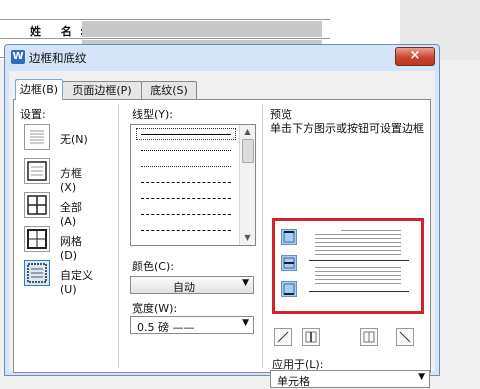 This screenshot has width=480, height=389. I want to click on preset-all: 全部(A), so click(60, 210).